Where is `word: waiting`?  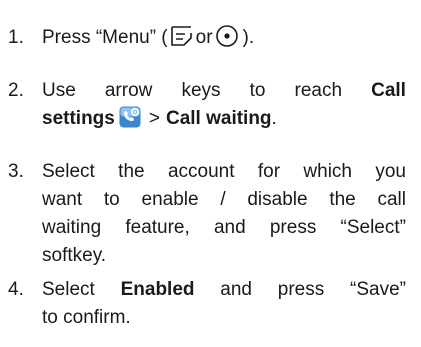
word: waiting is located at coordinates (72, 227).